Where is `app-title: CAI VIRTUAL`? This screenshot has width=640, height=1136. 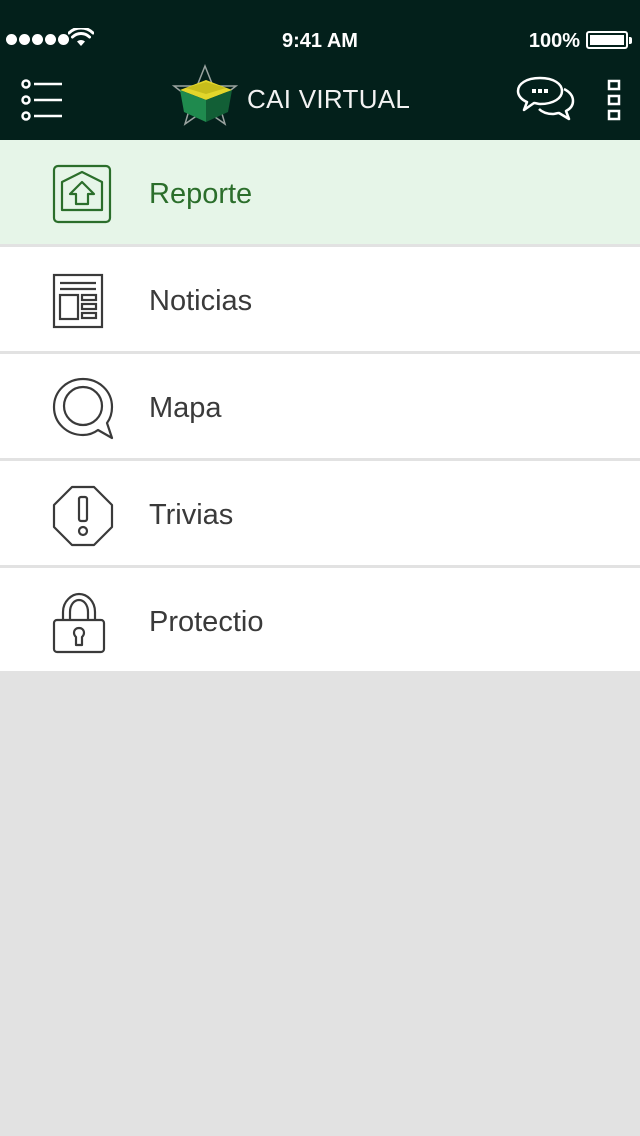 app-title: CAI VIRTUAL is located at coordinates (329, 99).